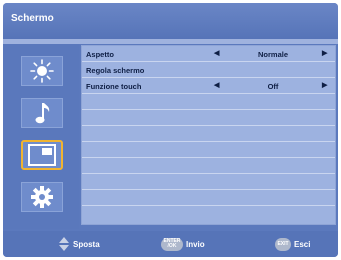 This screenshot has width=341, height=260. I want to click on enter-key-bottom-text: /OK, so click(172, 246).